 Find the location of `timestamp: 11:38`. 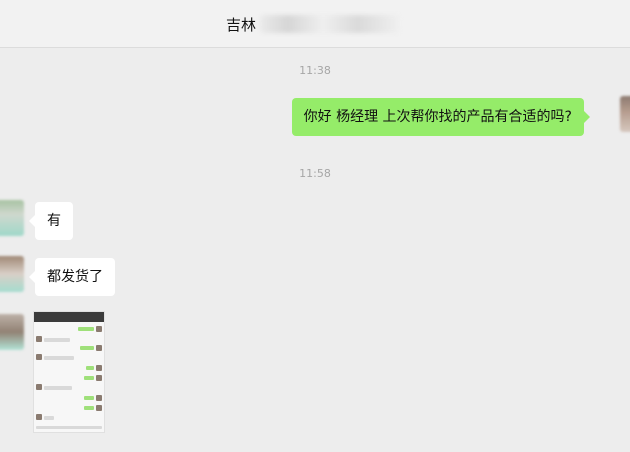

timestamp: 11:38 is located at coordinates (315, 70).